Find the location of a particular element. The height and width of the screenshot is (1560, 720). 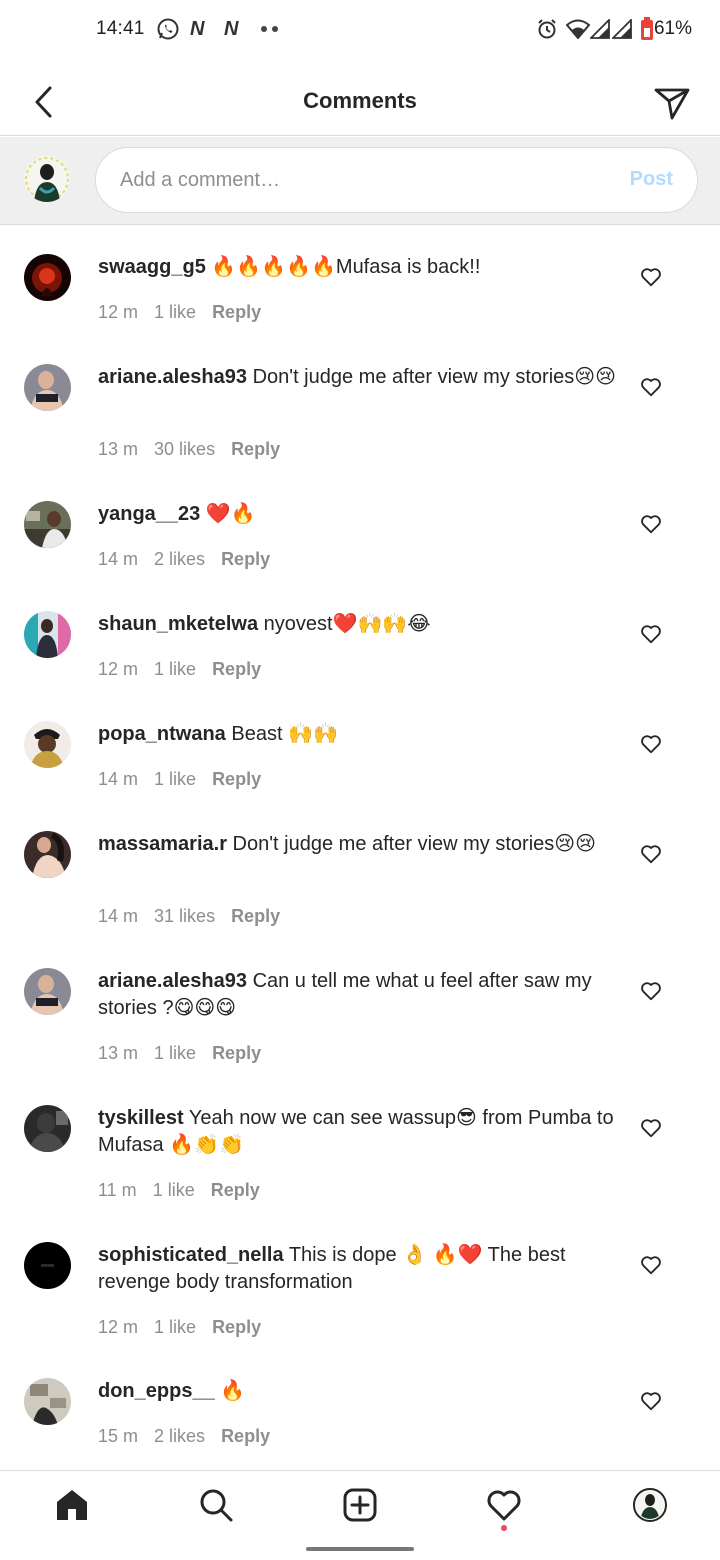

nav-new-post is located at coordinates (360, 1505).